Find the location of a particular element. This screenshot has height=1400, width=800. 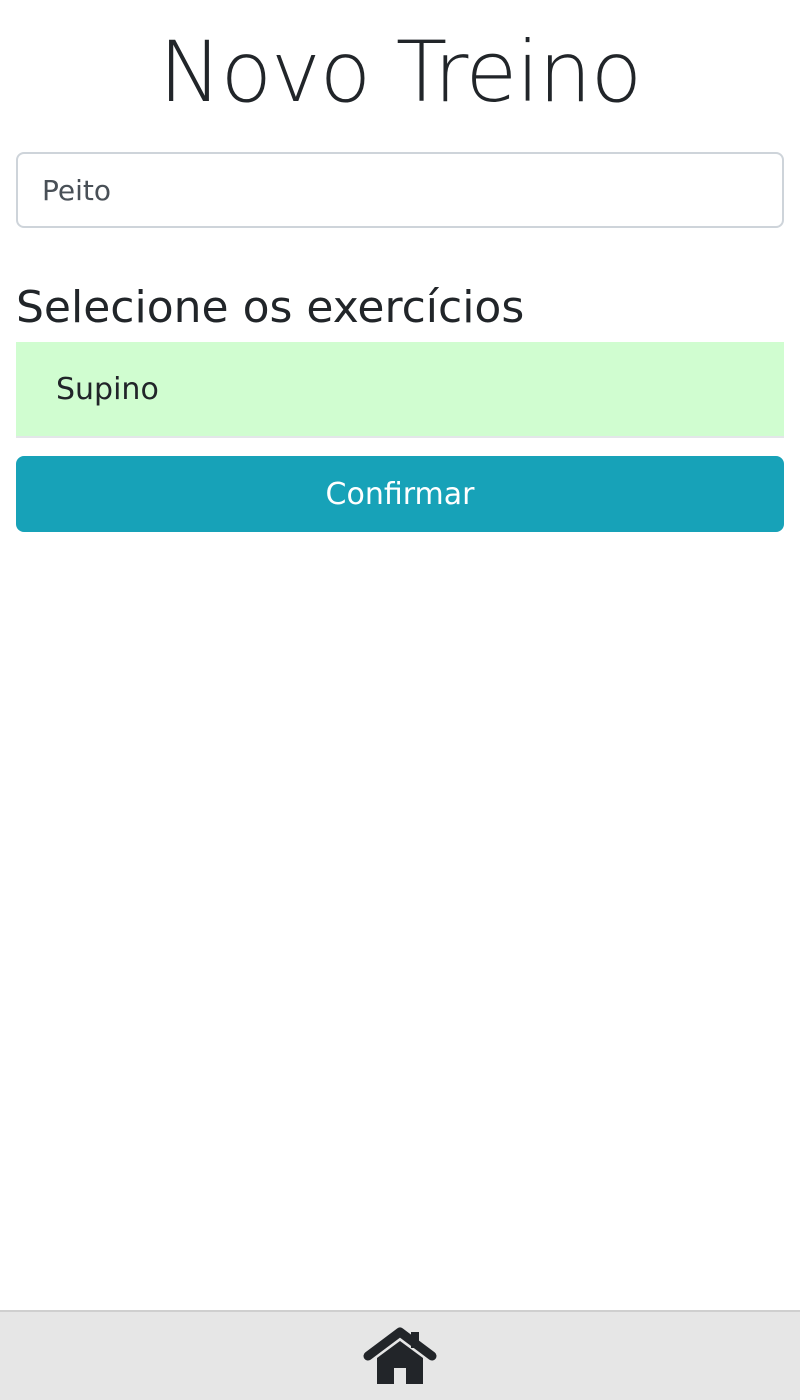

confirm-button: Confirmar is located at coordinates (400, 494).